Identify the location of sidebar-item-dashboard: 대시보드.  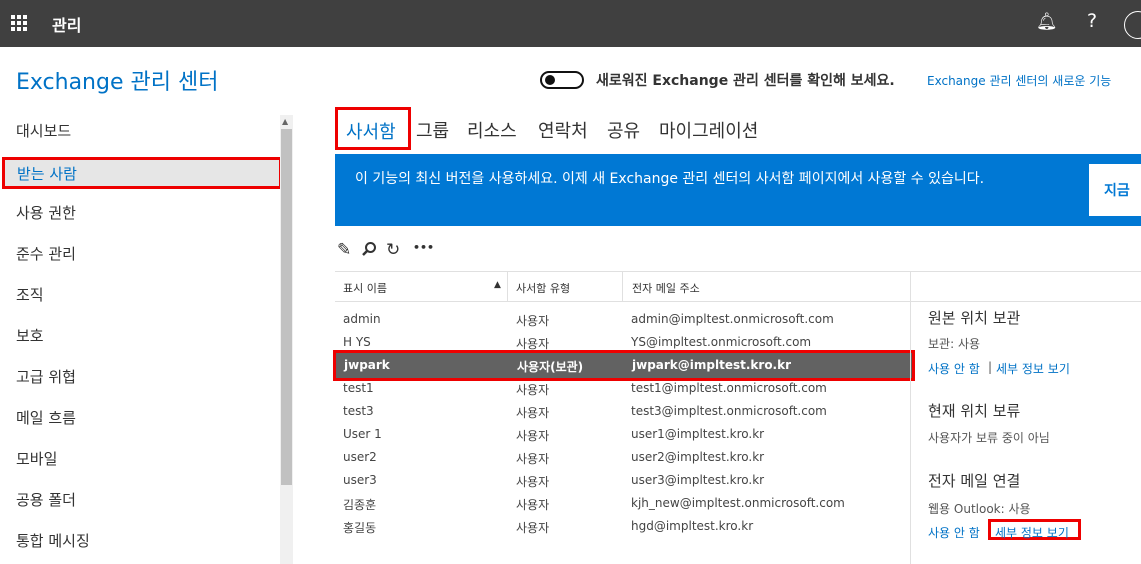
(43, 130).